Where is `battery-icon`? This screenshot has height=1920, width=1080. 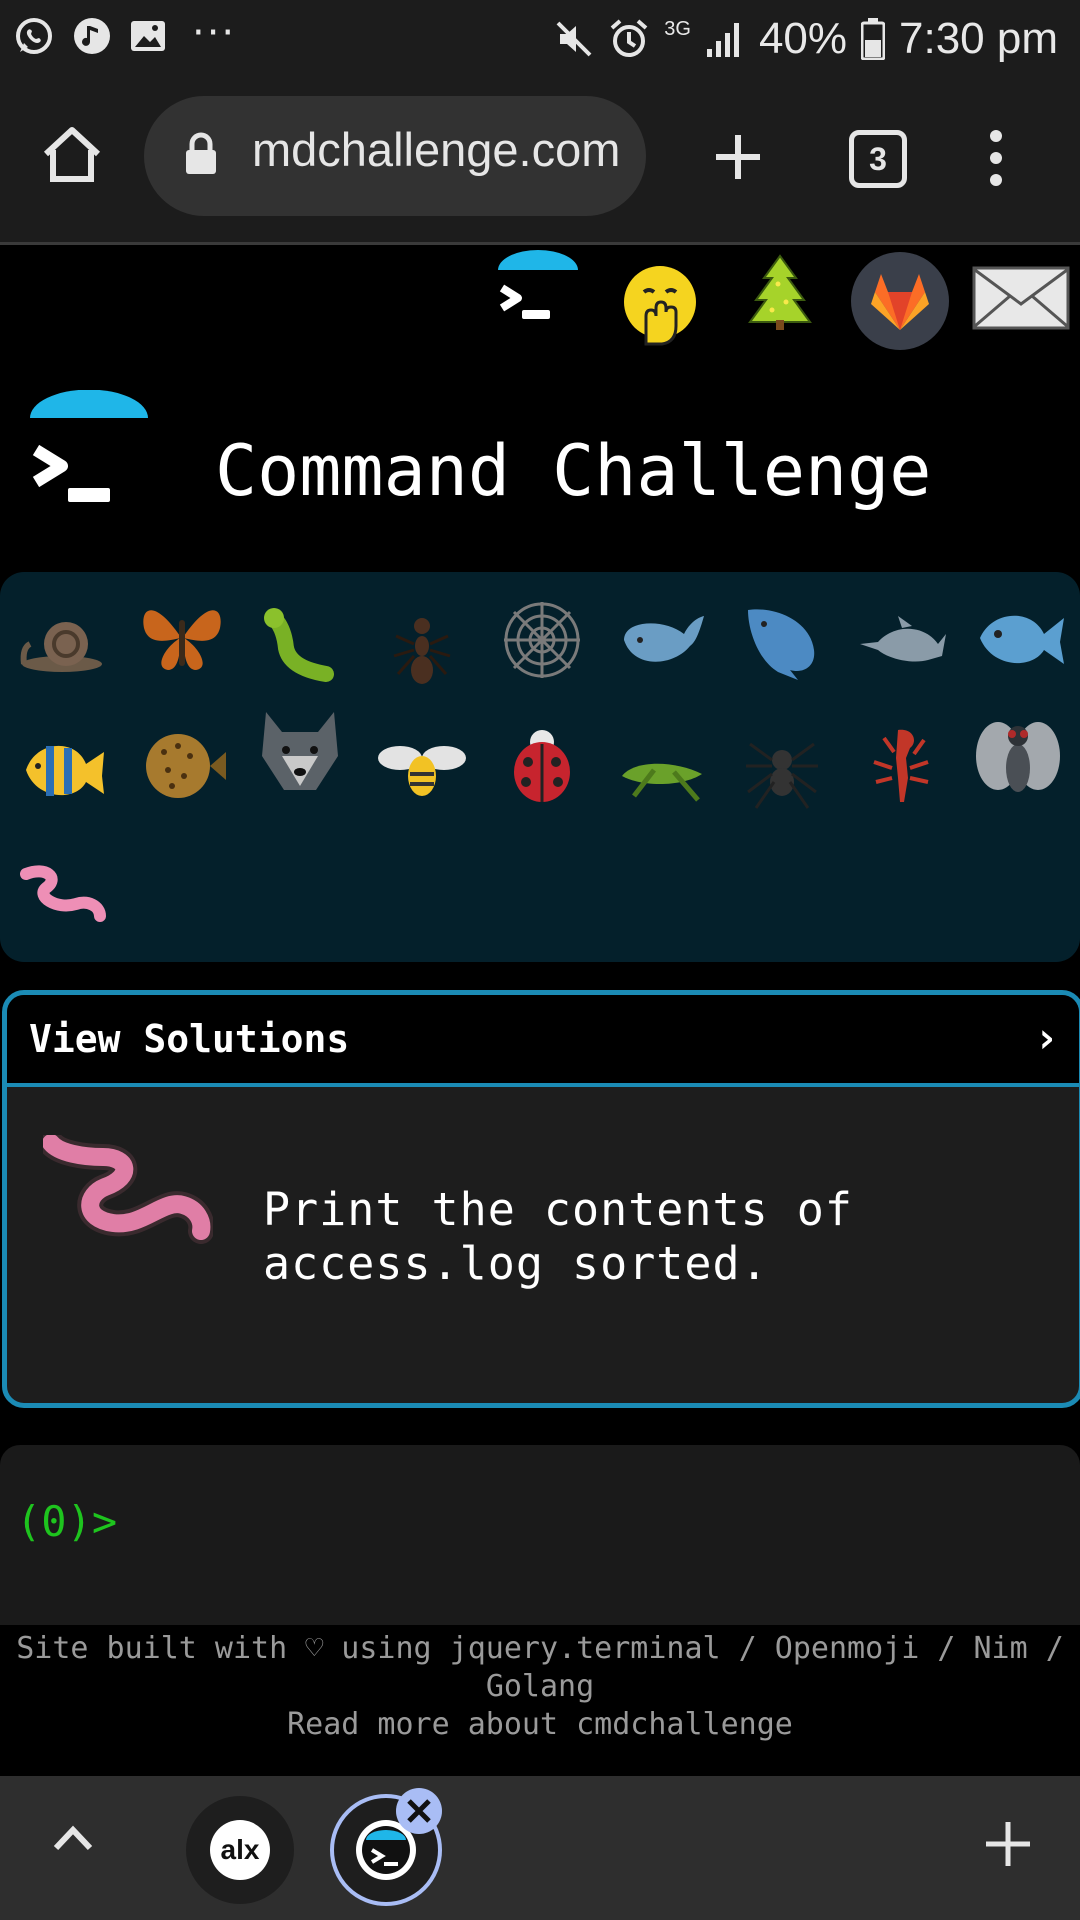 battery-icon is located at coordinates (873, 39).